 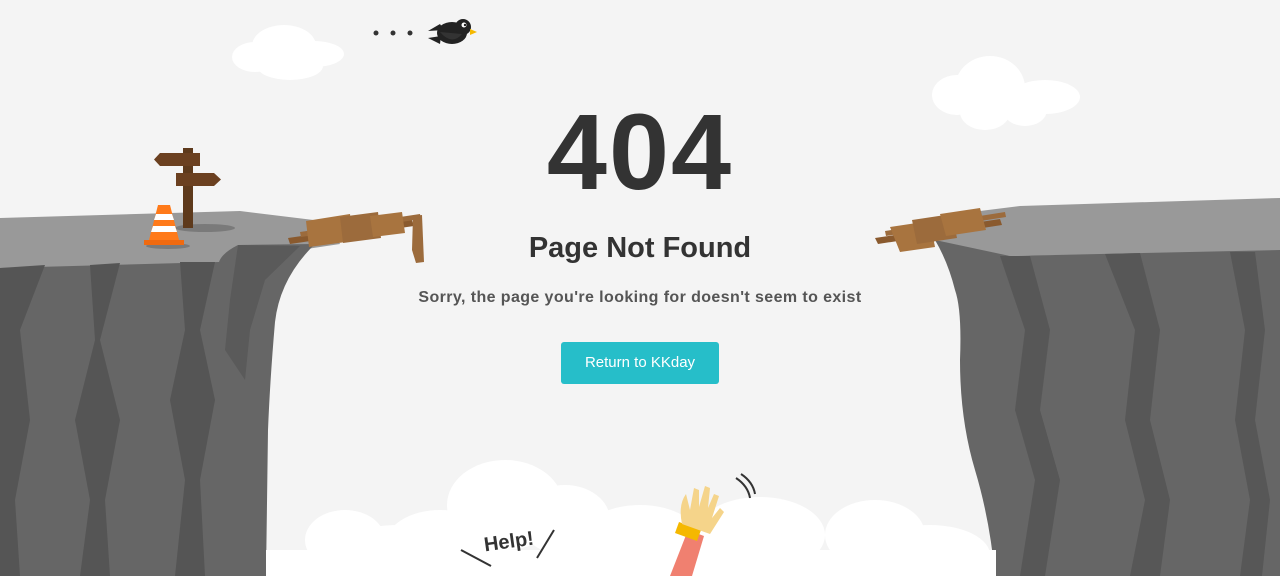 I want to click on return-home-button: Return to KKday, so click(x=640, y=363).